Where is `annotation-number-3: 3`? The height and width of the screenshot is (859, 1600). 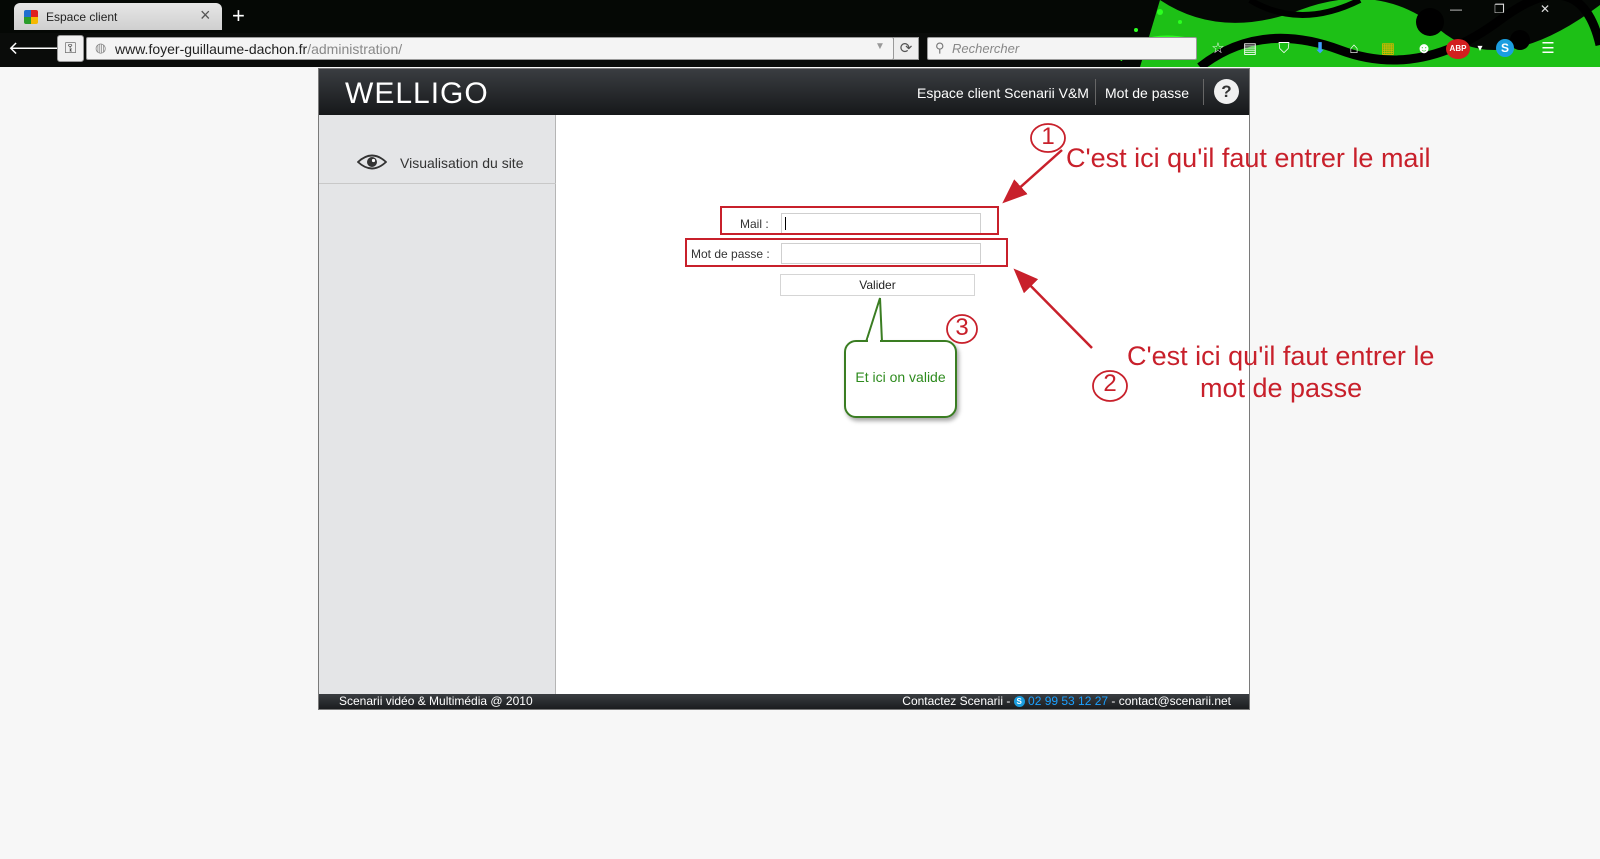
annotation-number-3: 3 is located at coordinates (962, 327).